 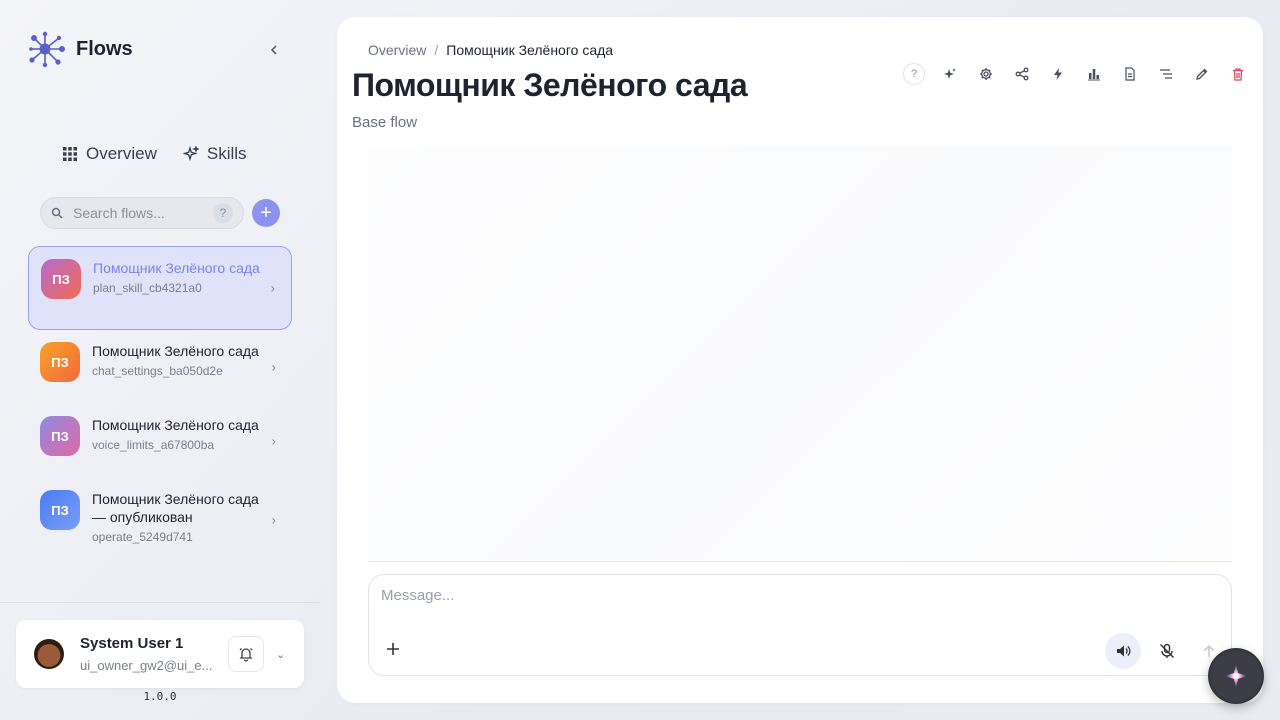 I want to click on message-input, so click(x=791, y=602).